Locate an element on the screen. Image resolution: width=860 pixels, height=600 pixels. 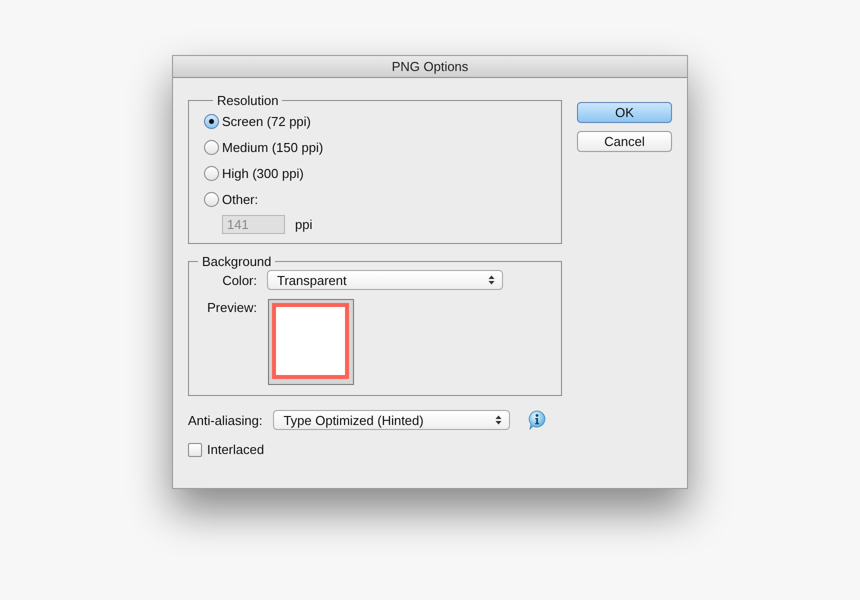
checkbox-label: Interlaced is located at coordinates (235, 449).